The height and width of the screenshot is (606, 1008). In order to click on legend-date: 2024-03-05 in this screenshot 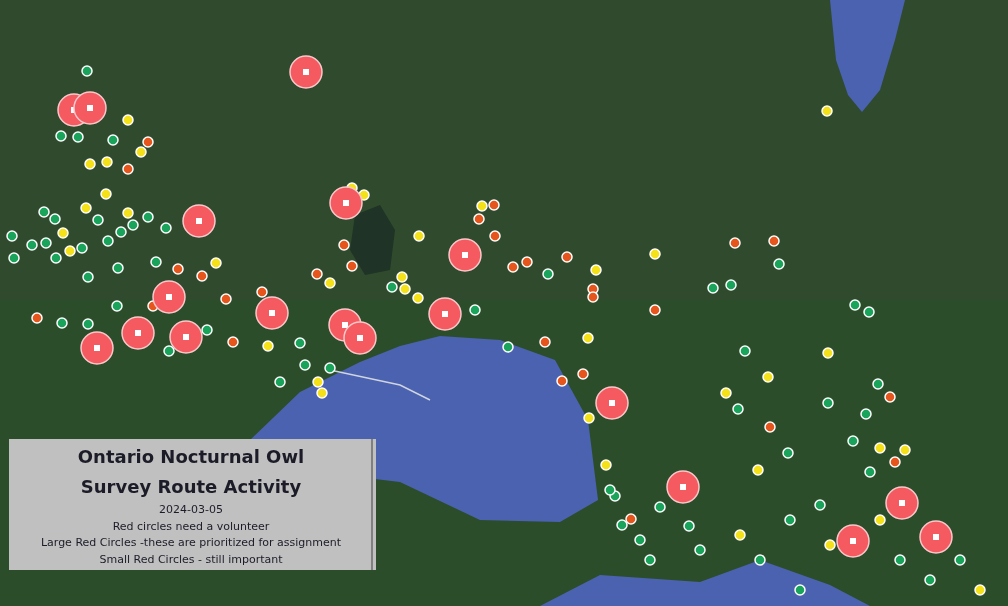, I will do `click(191, 510)`.